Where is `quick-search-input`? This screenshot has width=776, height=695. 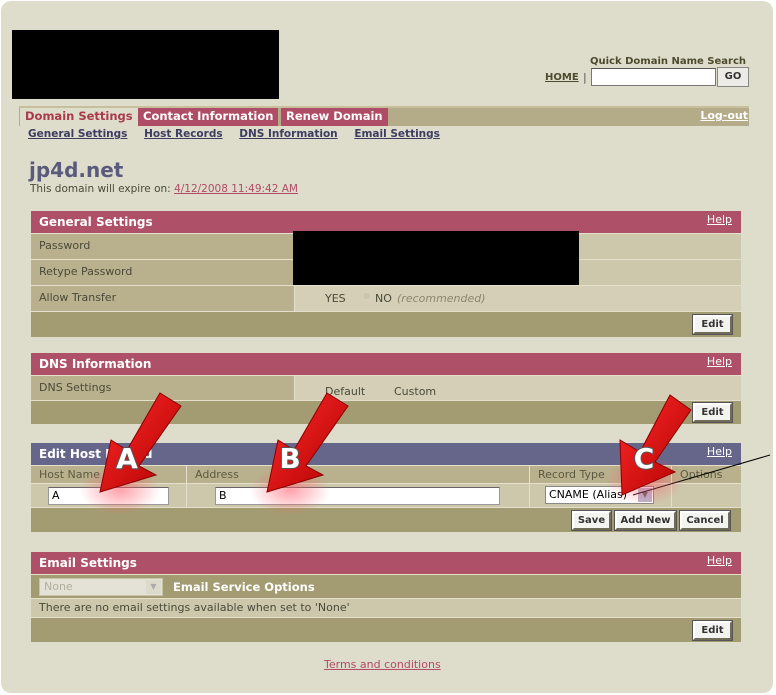 quick-search-input is located at coordinates (653, 77).